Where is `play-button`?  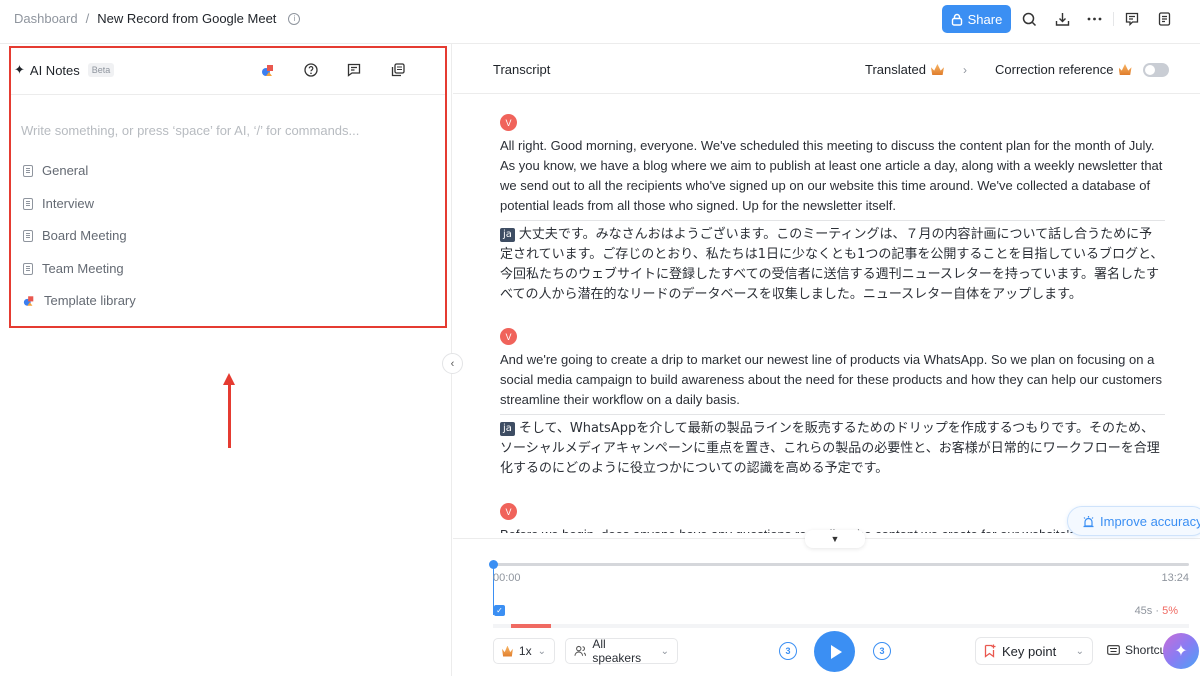 play-button is located at coordinates (834, 651).